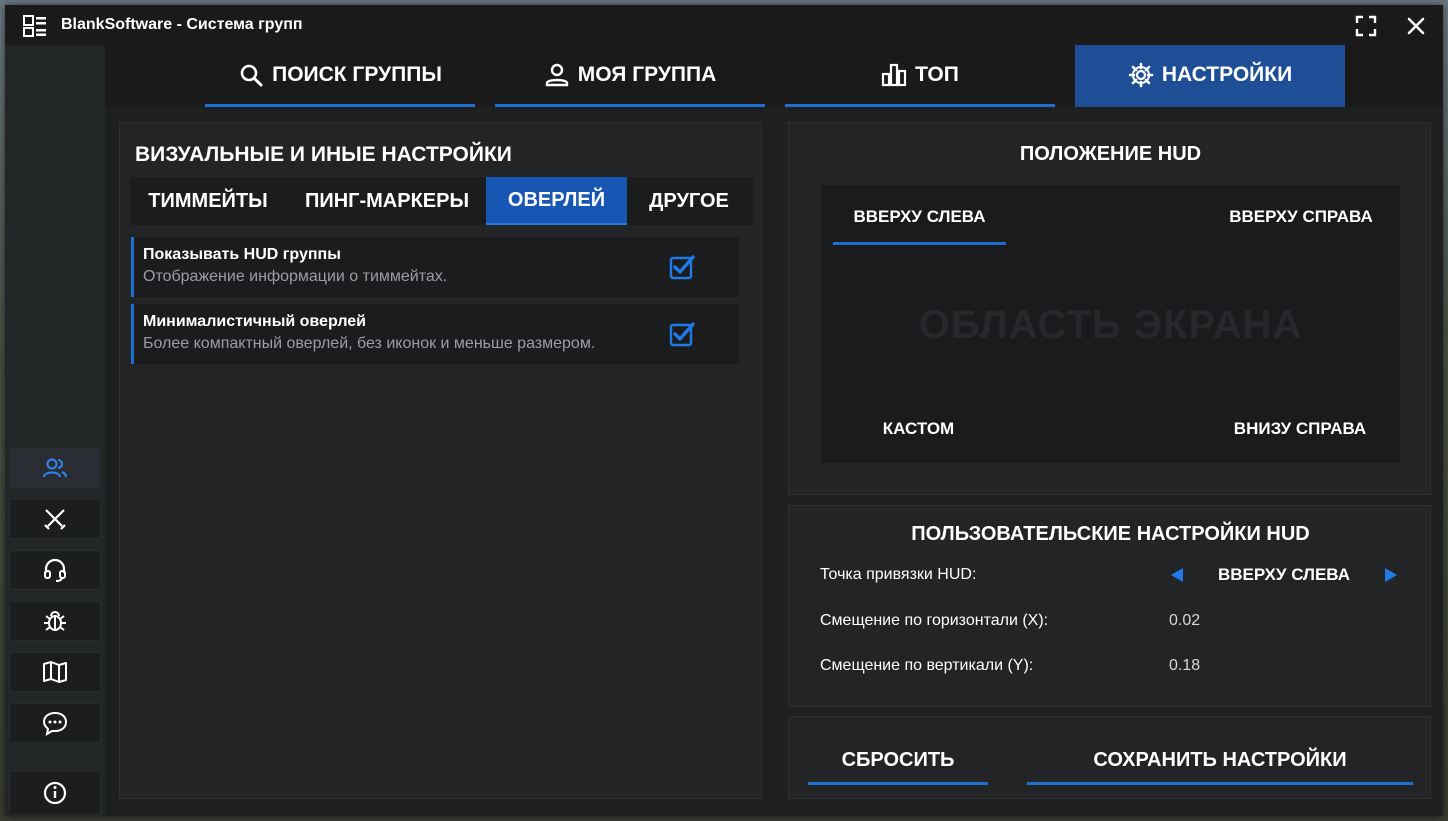 The width and height of the screenshot is (1448, 821). Describe the element at coordinates (774, 76) in the screenshot. I see `main-tabs: ПОИСК ГРУППЫ МОЯ ГРУППА ТОП НАСТРОЙКИ` at that location.